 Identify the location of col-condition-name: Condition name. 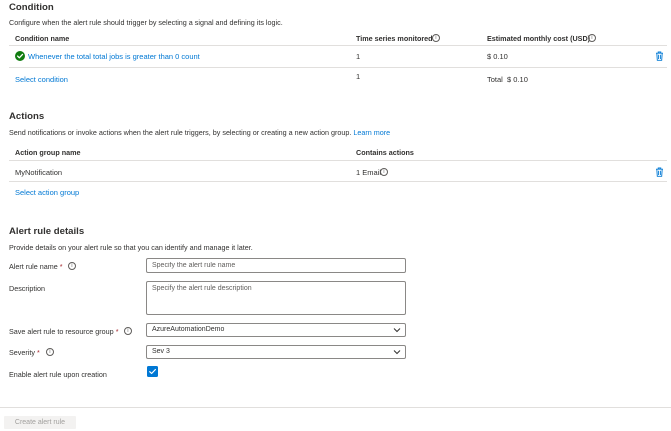
(42, 38).